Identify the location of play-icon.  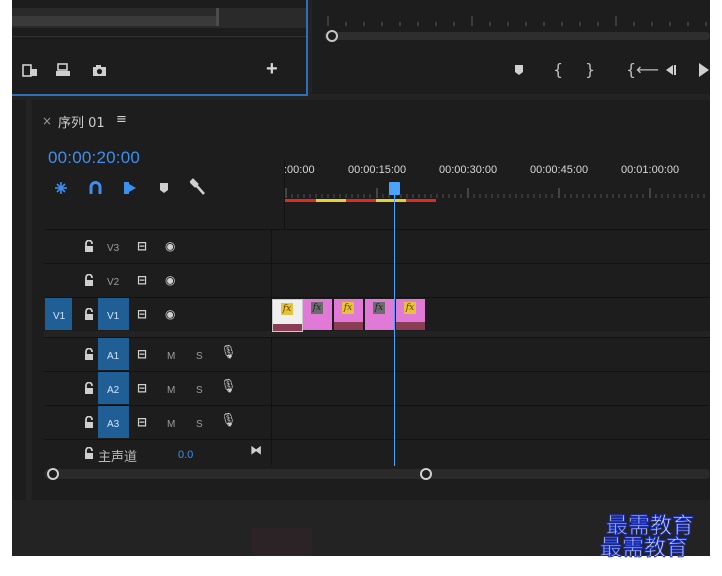
(704, 70).